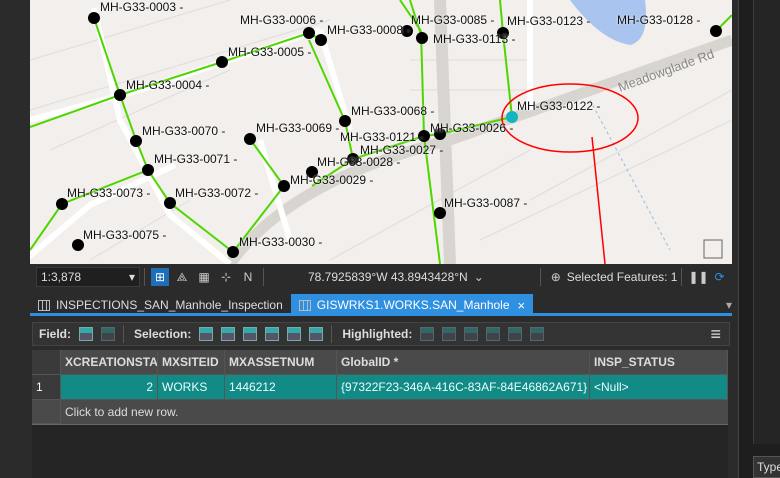 The image size is (780, 478). I want to click on tab-inspections: INSPECTIONS_SAN_Manhole_Inspection, so click(160, 305).